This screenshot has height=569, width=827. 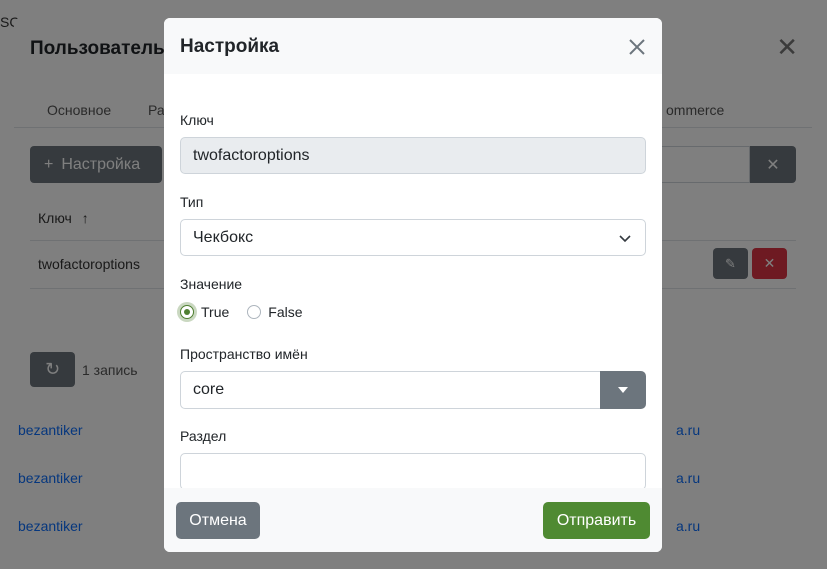 What do you see at coordinates (251, 155) in the screenshot?
I see `key-value: twofactoroptions` at bounding box center [251, 155].